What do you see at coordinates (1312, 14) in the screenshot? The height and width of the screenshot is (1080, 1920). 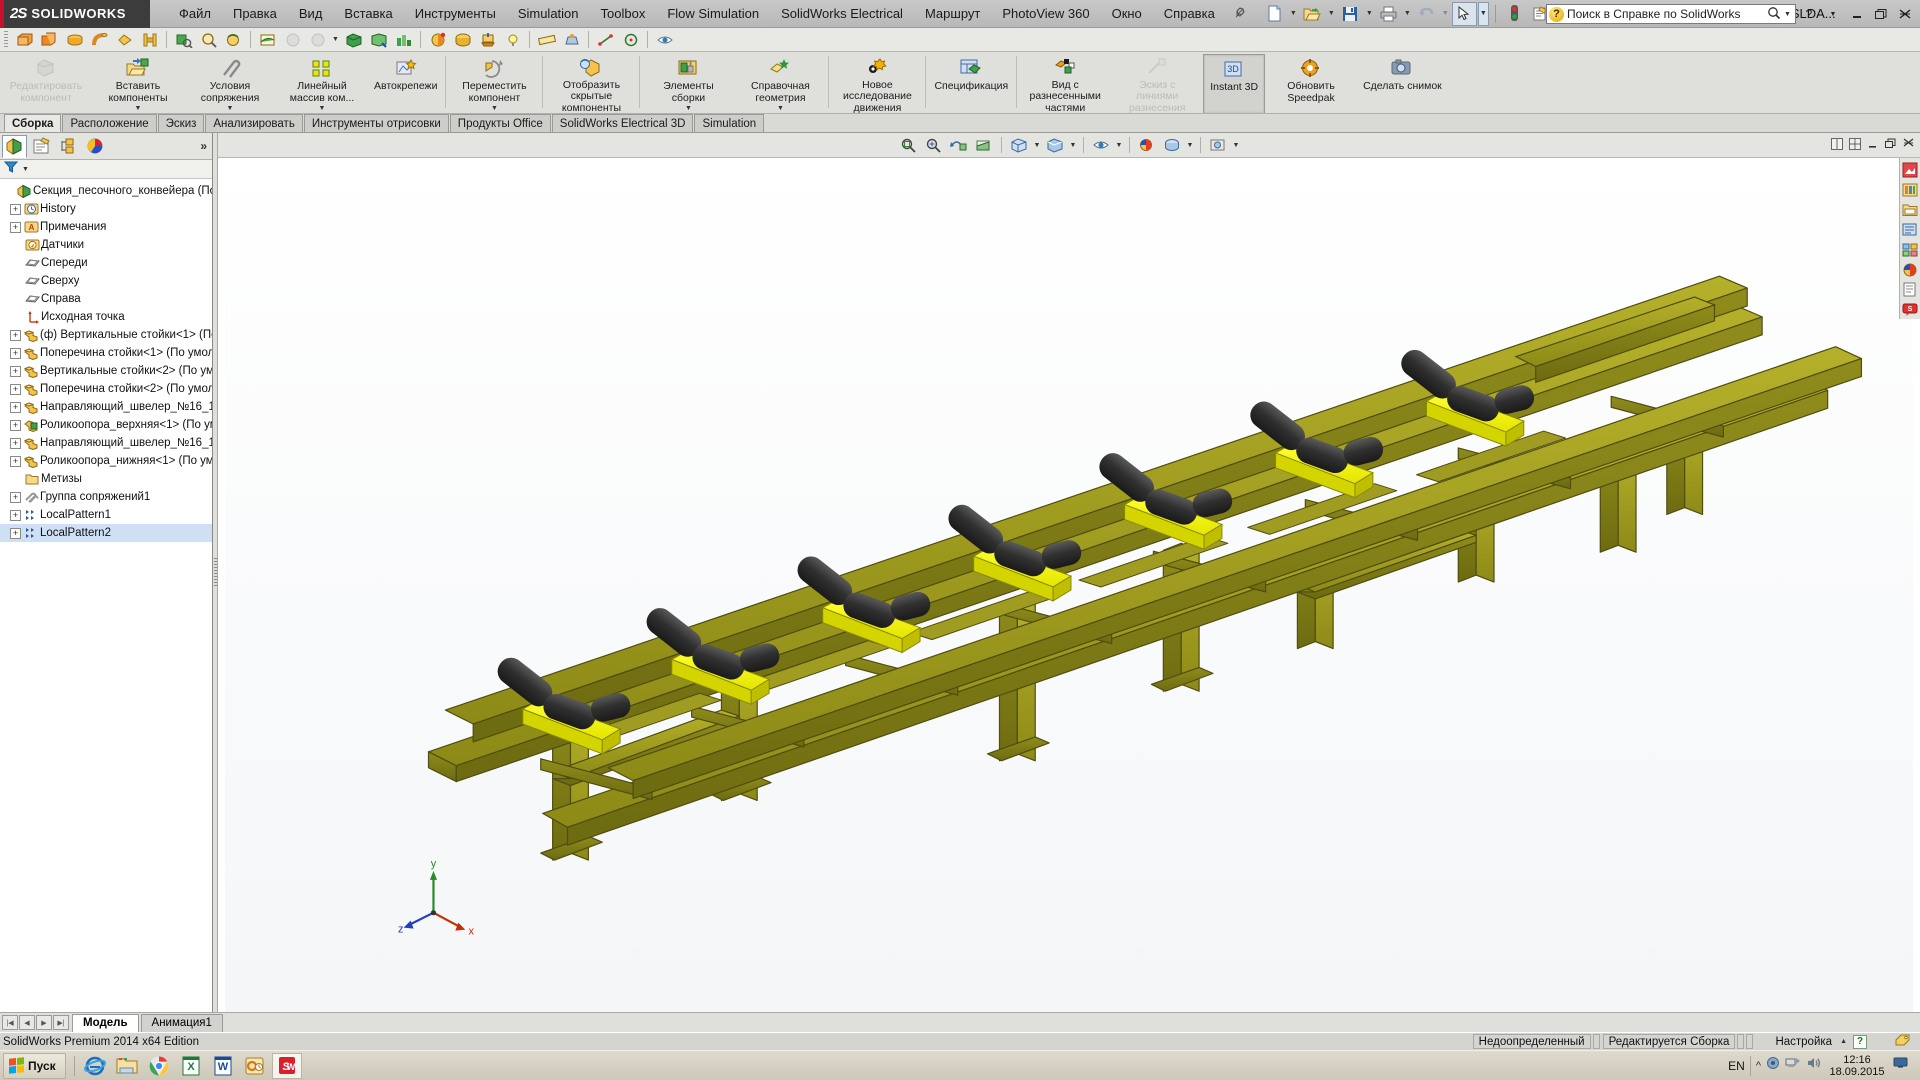 I see `open-document-icon` at bounding box center [1312, 14].